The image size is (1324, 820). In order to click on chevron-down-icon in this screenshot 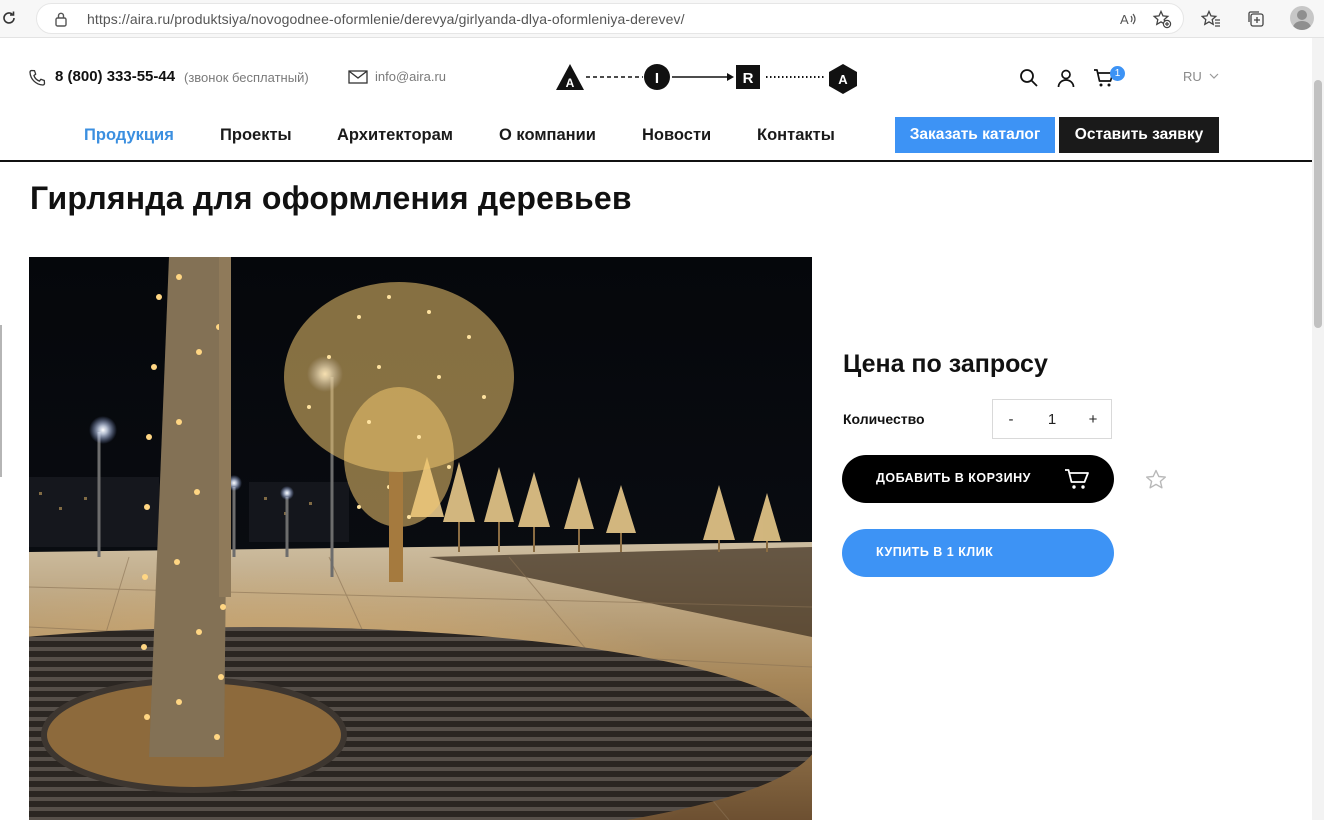, I will do `click(1214, 76)`.